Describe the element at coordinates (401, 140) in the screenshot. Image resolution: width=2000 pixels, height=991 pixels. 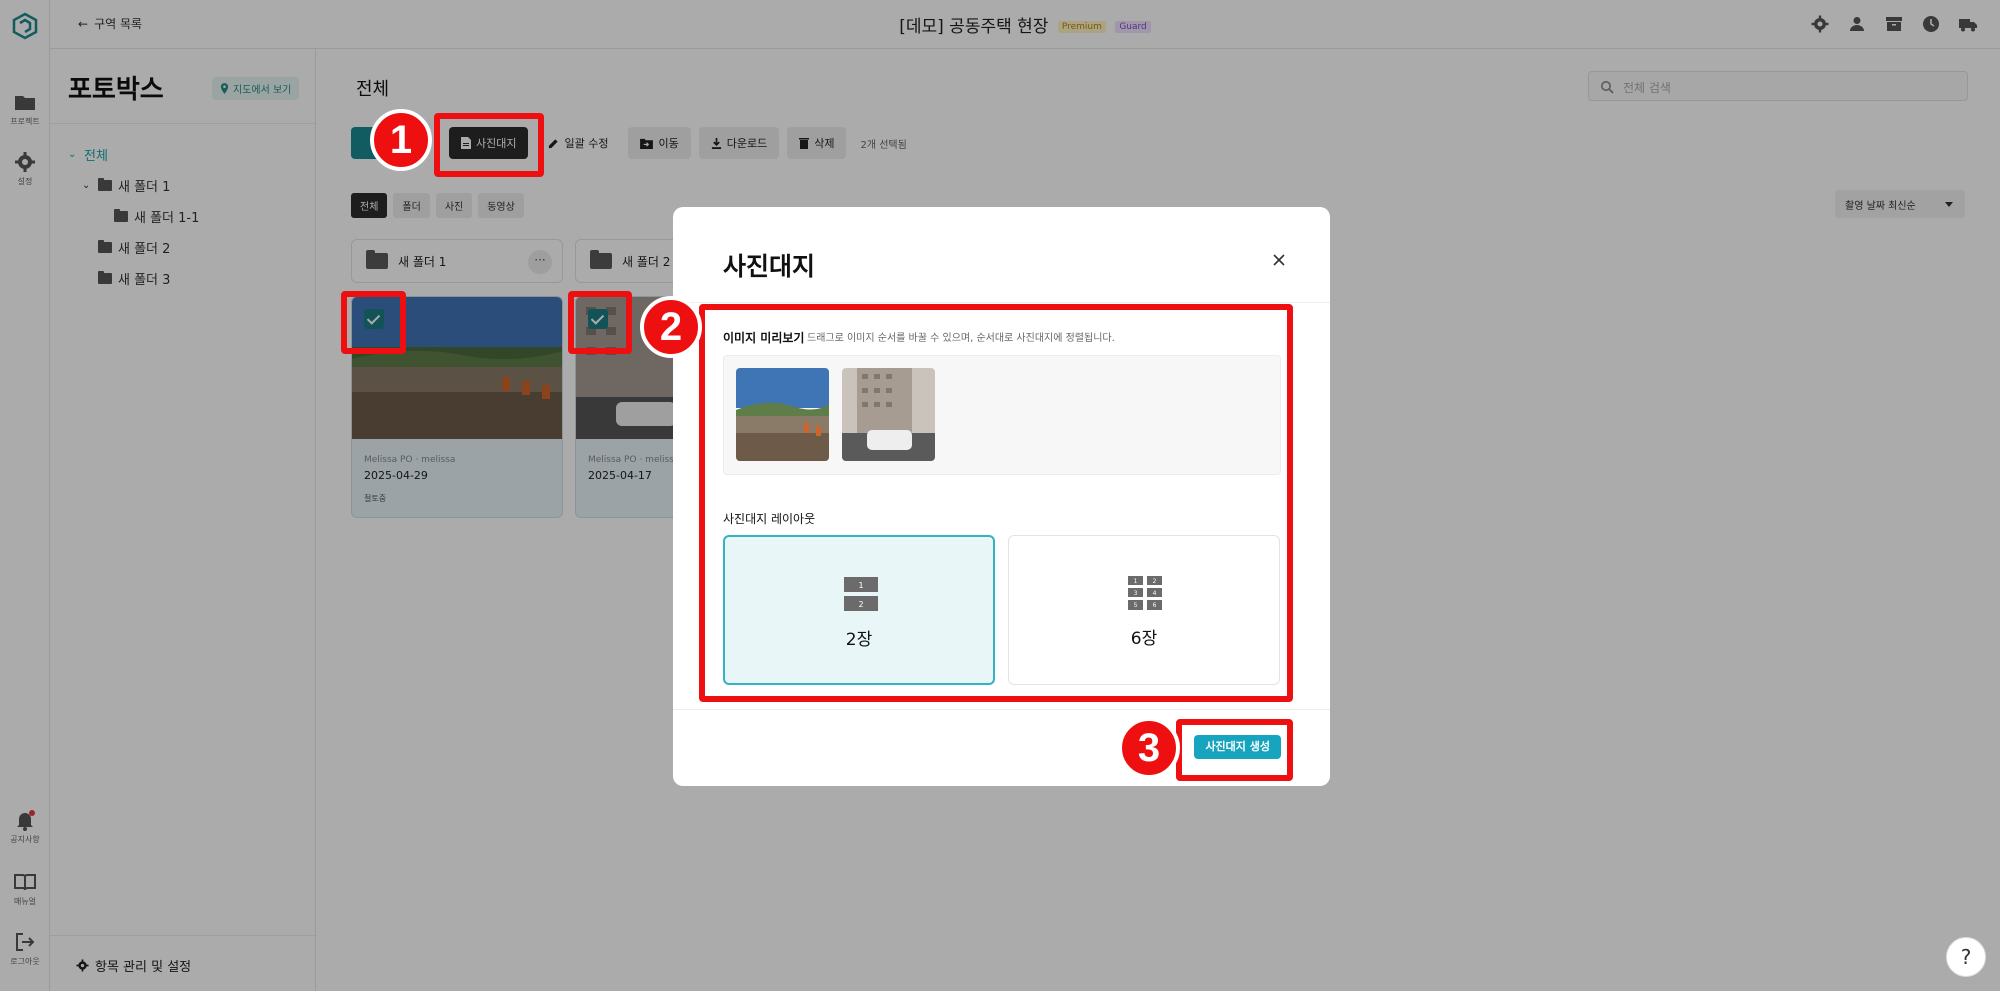
I see `annotation-step-1: 1` at that location.